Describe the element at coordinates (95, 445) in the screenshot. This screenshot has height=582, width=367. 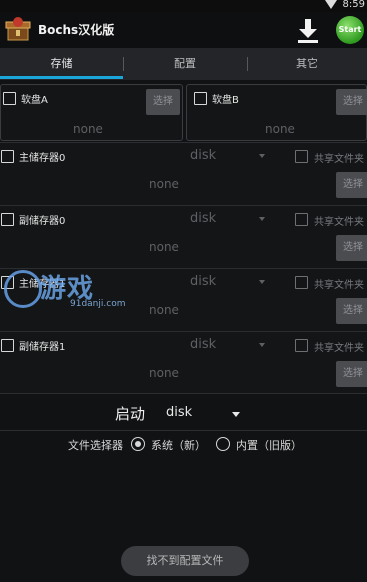
I see `file-selector-label: 文件选择器` at that location.